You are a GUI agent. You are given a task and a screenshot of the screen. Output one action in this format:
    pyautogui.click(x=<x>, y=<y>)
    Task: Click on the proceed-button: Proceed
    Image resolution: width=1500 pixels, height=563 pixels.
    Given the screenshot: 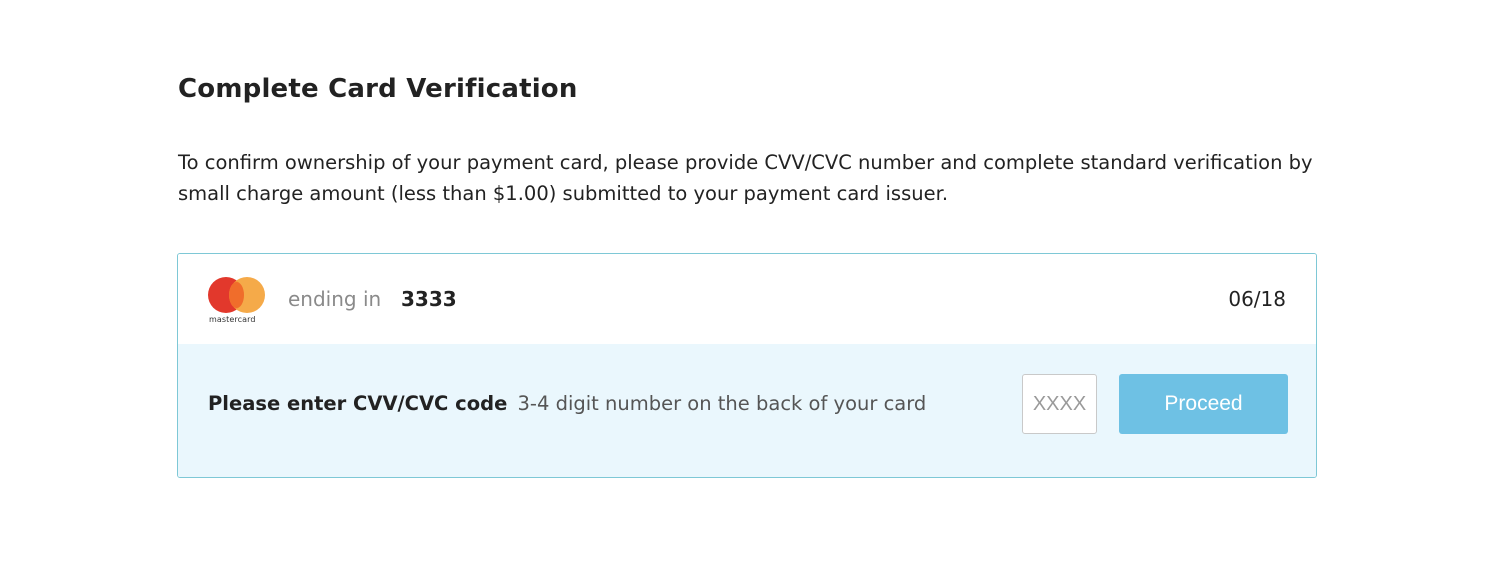 What is the action you would take?
    pyautogui.click(x=1203, y=404)
    